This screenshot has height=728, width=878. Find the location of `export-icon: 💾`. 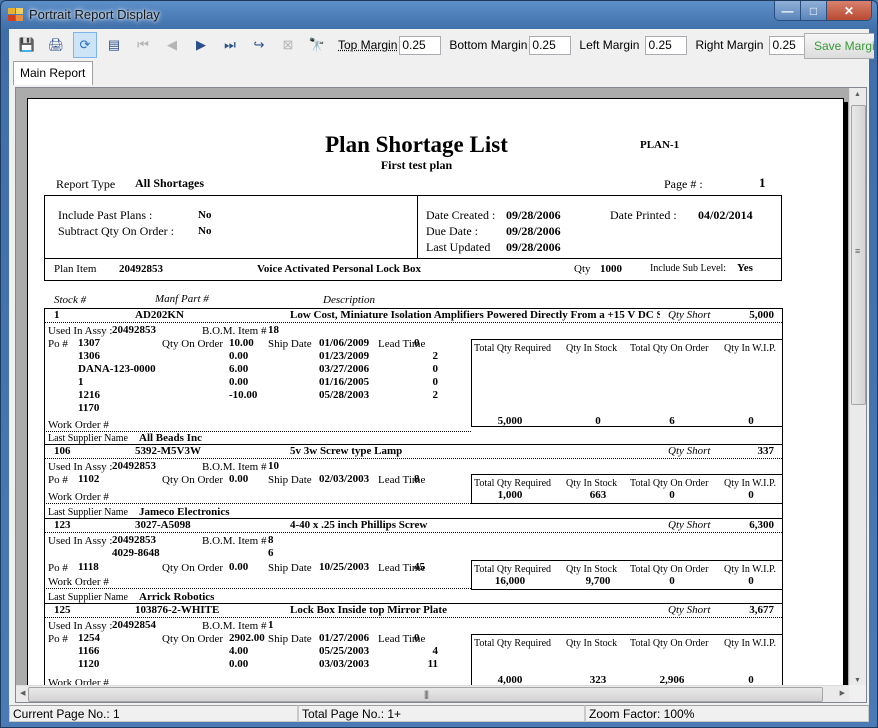

export-icon: 💾 is located at coordinates (27, 44).